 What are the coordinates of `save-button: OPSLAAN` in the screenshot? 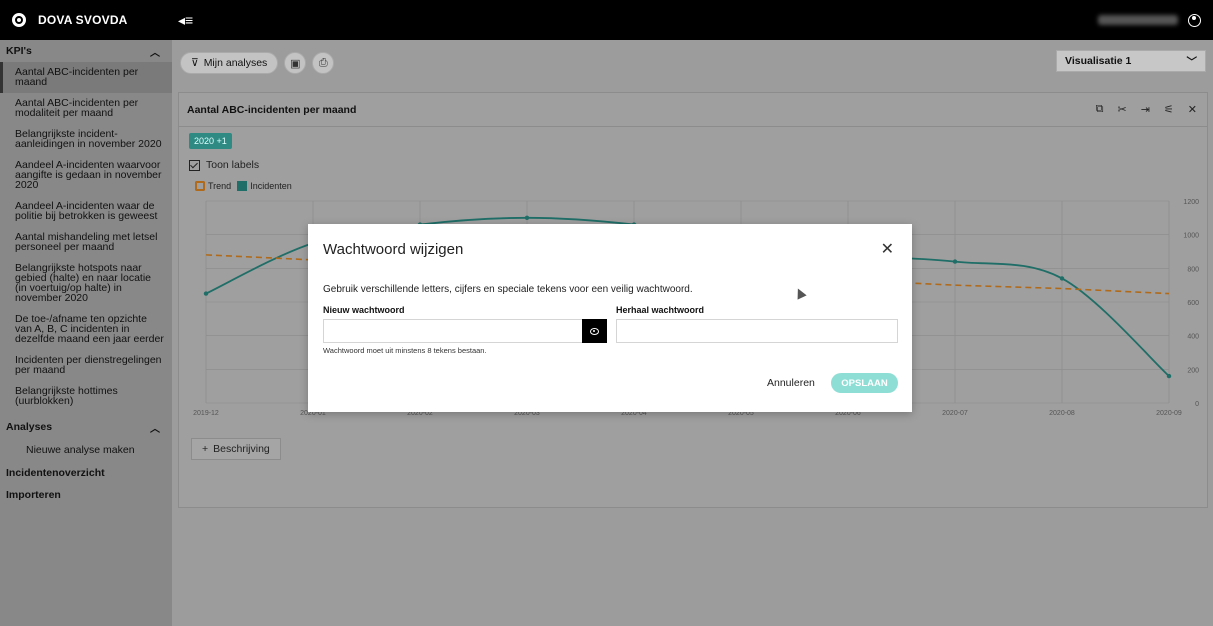 It's located at (864, 383).